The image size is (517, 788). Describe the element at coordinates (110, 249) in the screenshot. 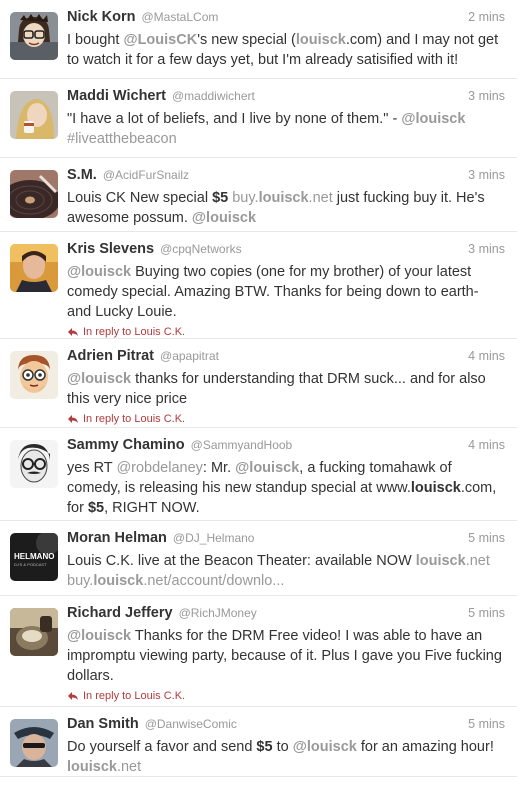

I see `tweet-fullname: Kris Slevens` at that location.